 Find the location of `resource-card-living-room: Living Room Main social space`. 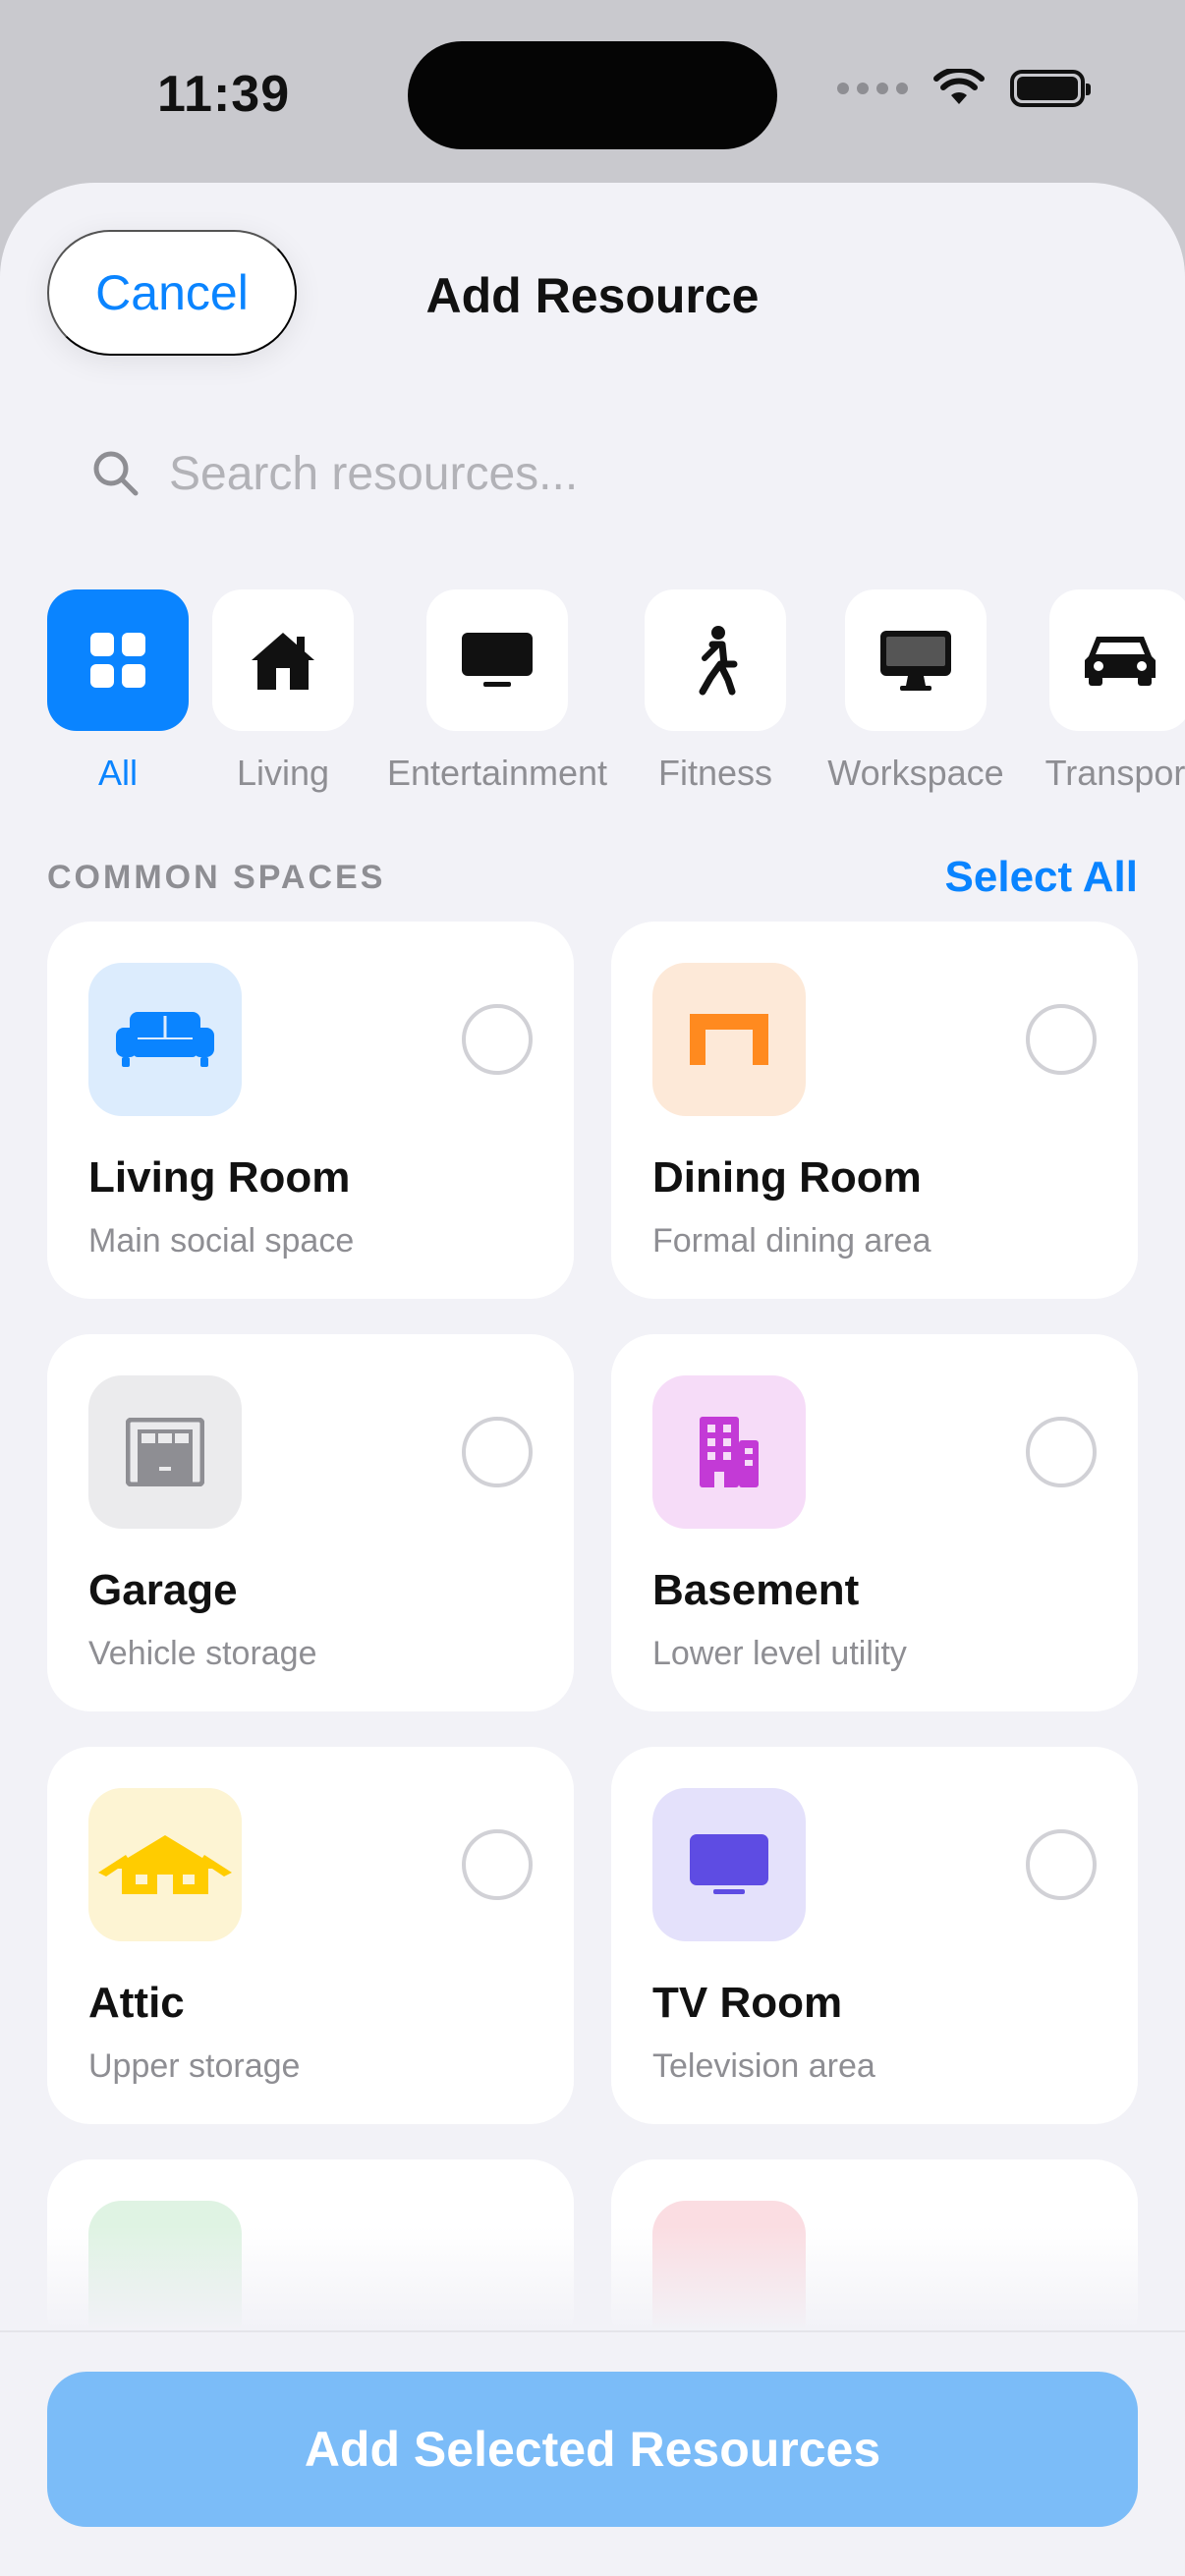

resource-card-living-room: Living Room Main social space is located at coordinates (311, 1110).